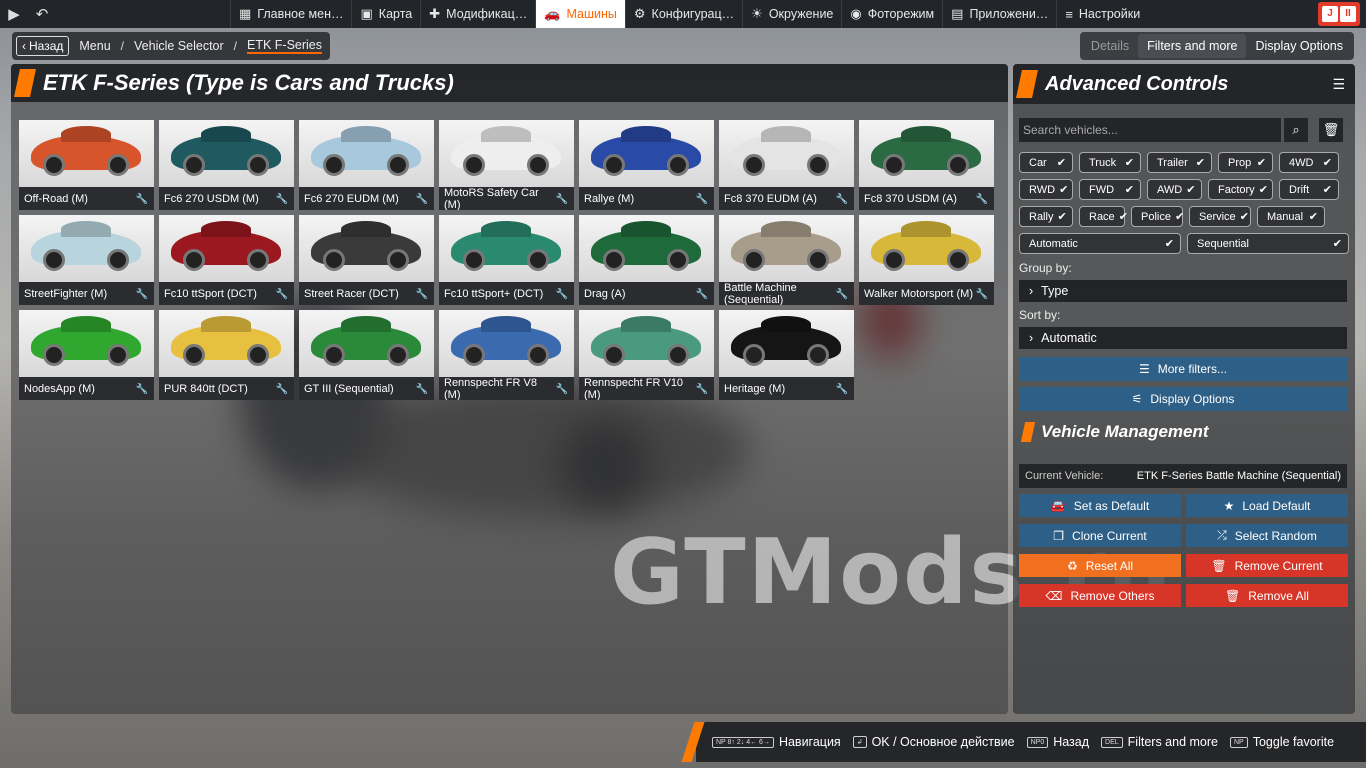 This screenshot has height=768, width=1366. I want to click on filter-chip-police: Police ✔, so click(1157, 216).